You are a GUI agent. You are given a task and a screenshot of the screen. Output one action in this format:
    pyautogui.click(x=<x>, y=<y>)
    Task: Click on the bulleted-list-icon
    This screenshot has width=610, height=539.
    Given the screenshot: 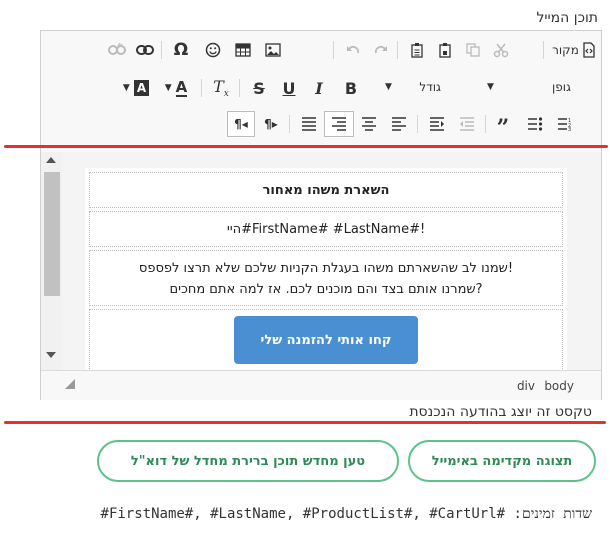 What is the action you would take?
    pyautogui.click(x=535, y=124)
    